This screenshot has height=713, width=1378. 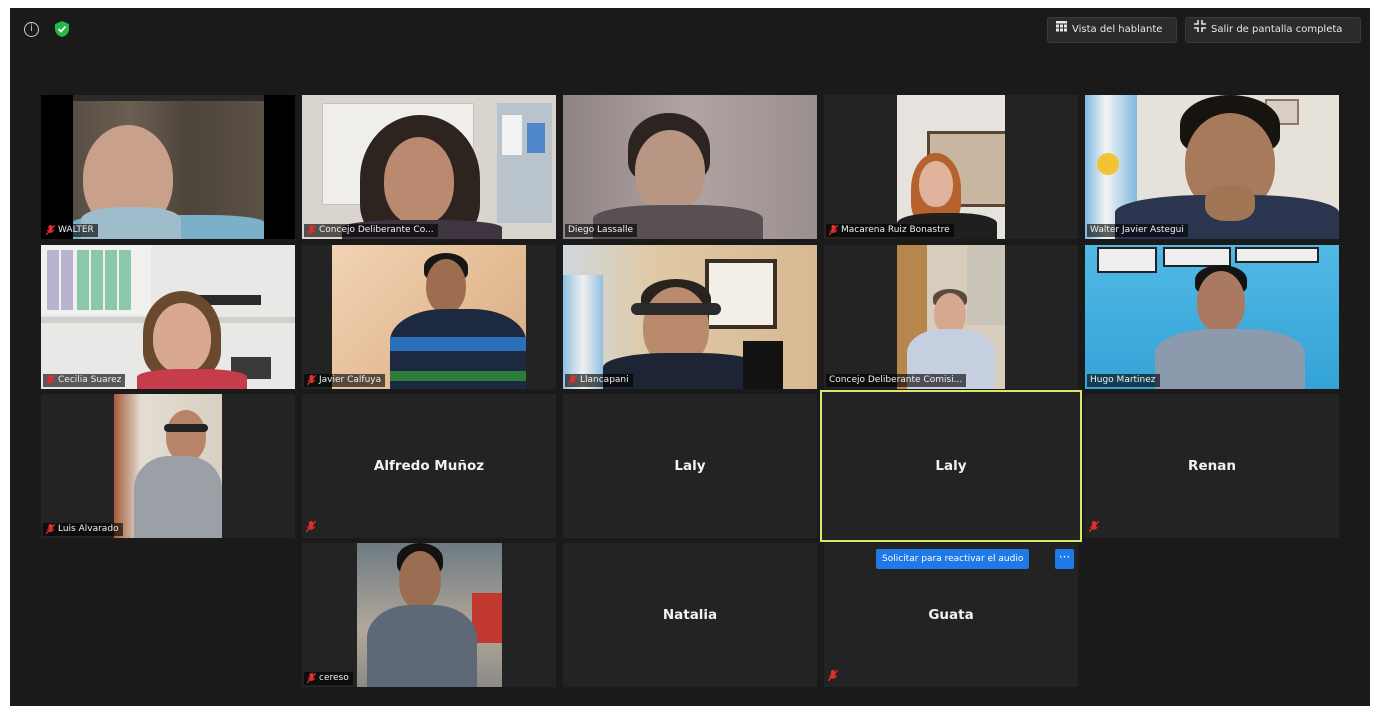 I want to click on participant-name-label: cereso, so click(x=328, y=678).